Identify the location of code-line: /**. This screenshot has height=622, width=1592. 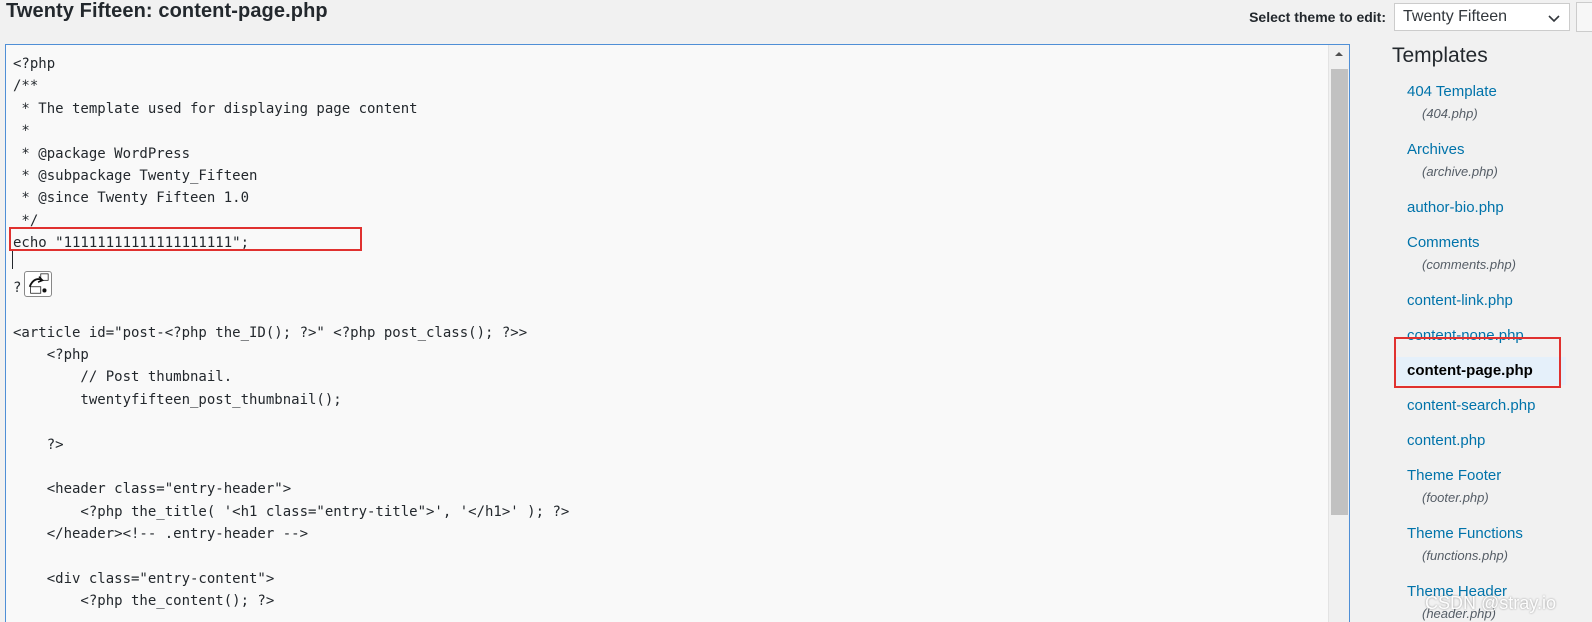
(291, 86).